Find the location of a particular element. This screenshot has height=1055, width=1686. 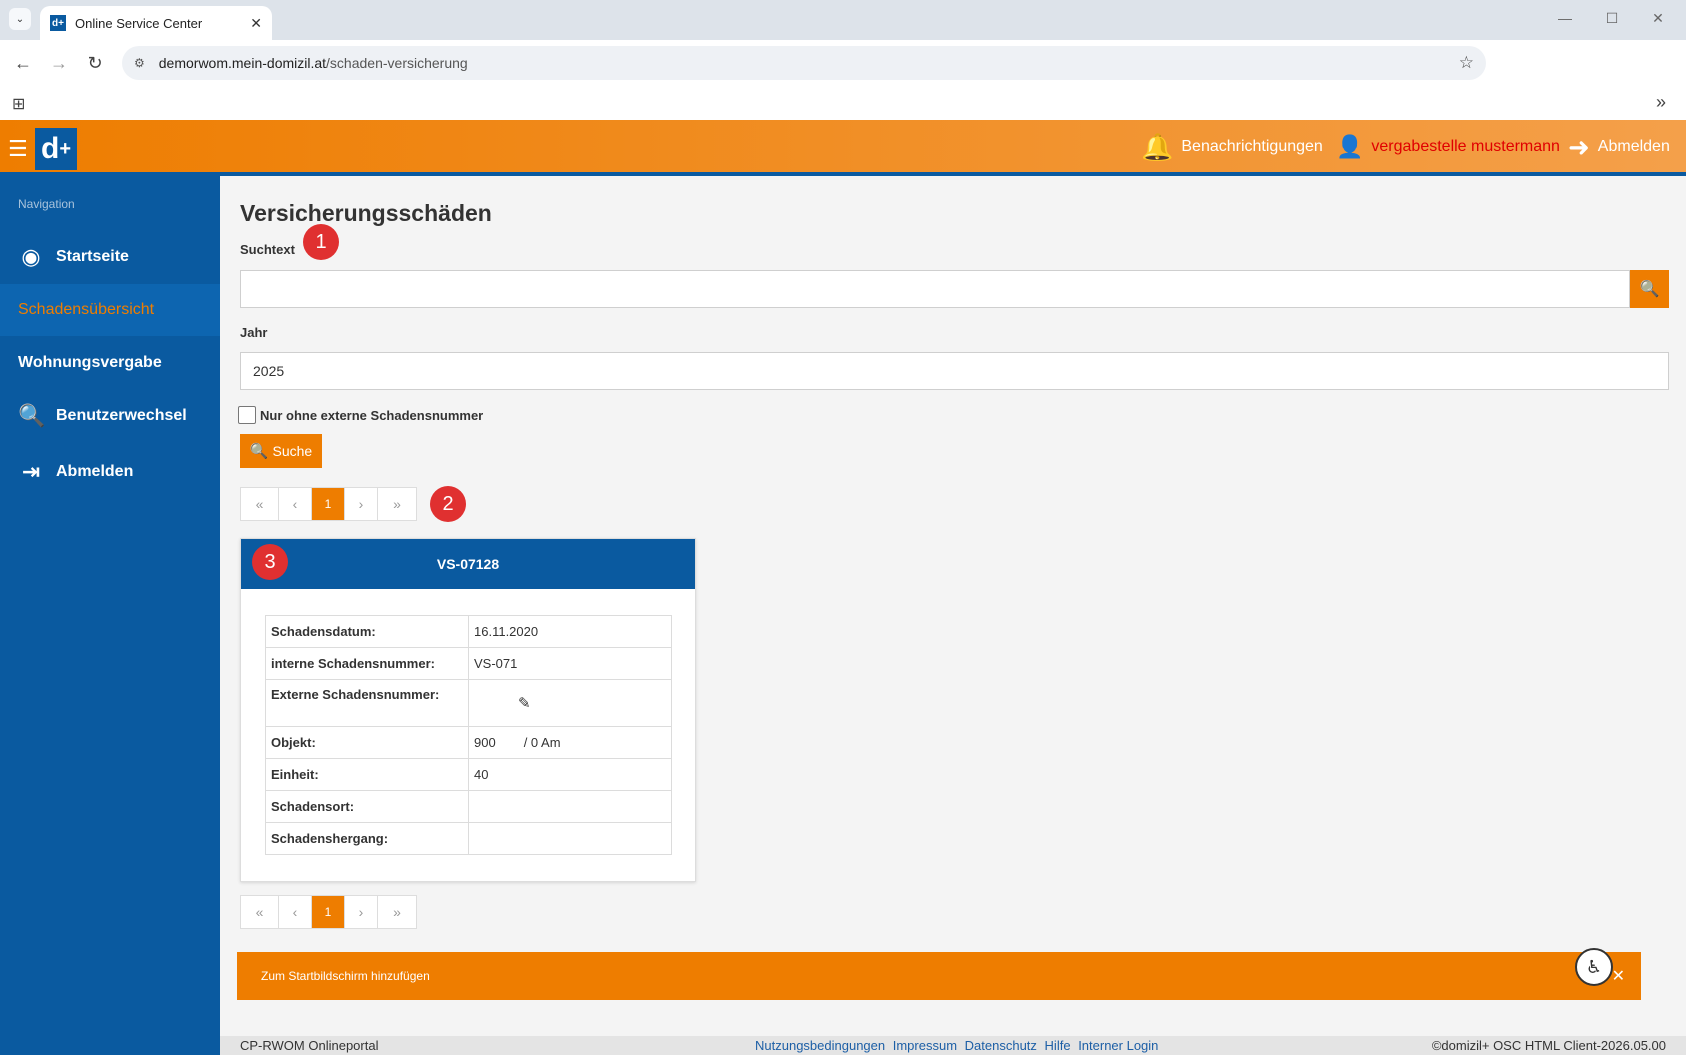

browser-tab: d+ Online Service Center ✕ is located at coordinates (156, 23).